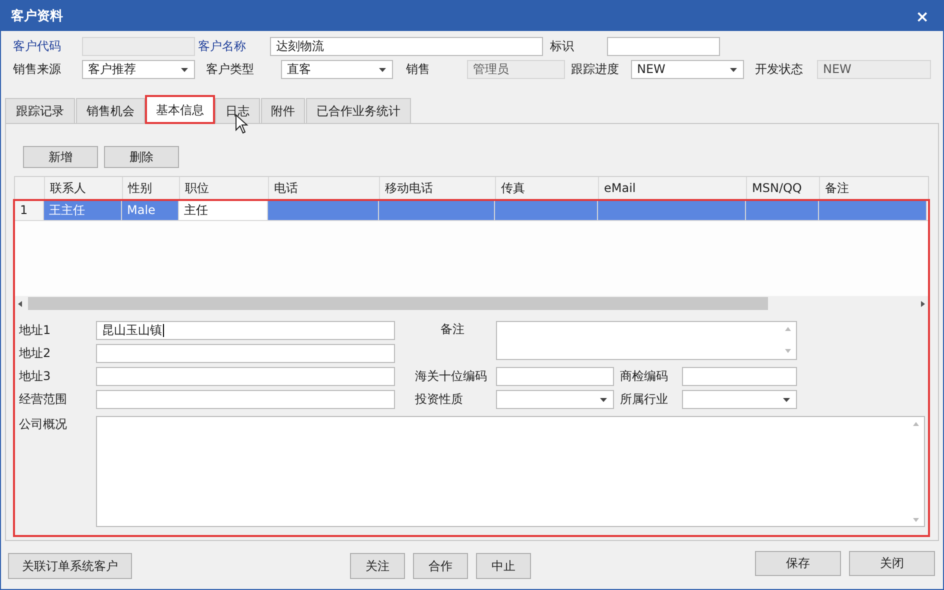 Image resolution: width=944 pixels, height=590 pixels. I want to click on field-label: 地址2, so click(35, 353).